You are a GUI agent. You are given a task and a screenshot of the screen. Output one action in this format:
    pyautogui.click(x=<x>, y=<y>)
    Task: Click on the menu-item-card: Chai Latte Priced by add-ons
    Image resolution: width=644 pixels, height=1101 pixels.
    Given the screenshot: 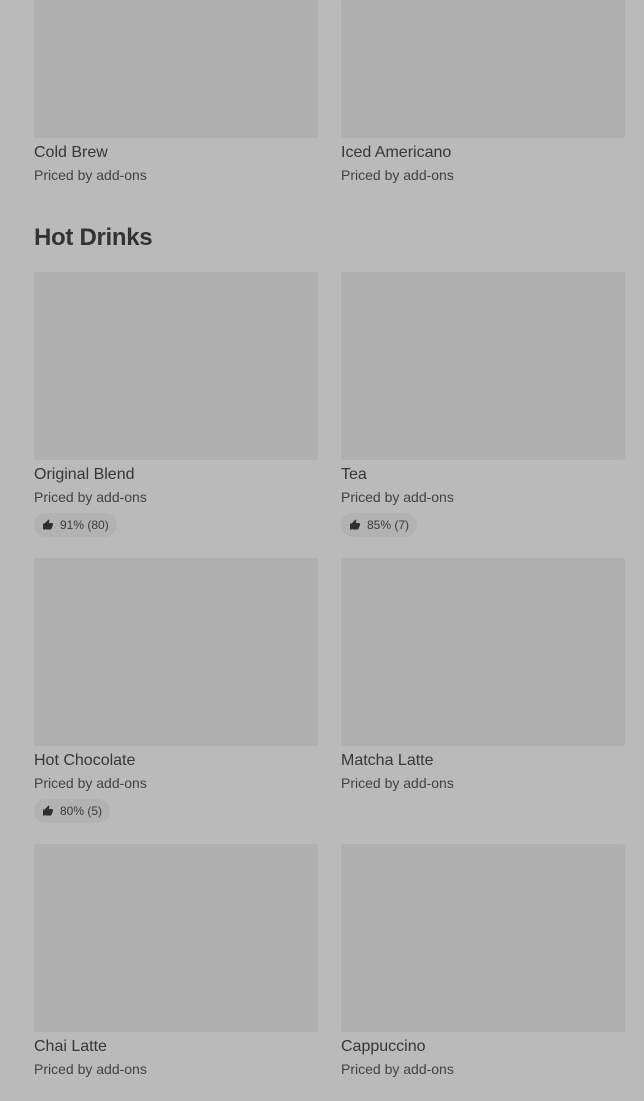 What is the action you would take?
    pyautogui.click(x=176, y=961)
    